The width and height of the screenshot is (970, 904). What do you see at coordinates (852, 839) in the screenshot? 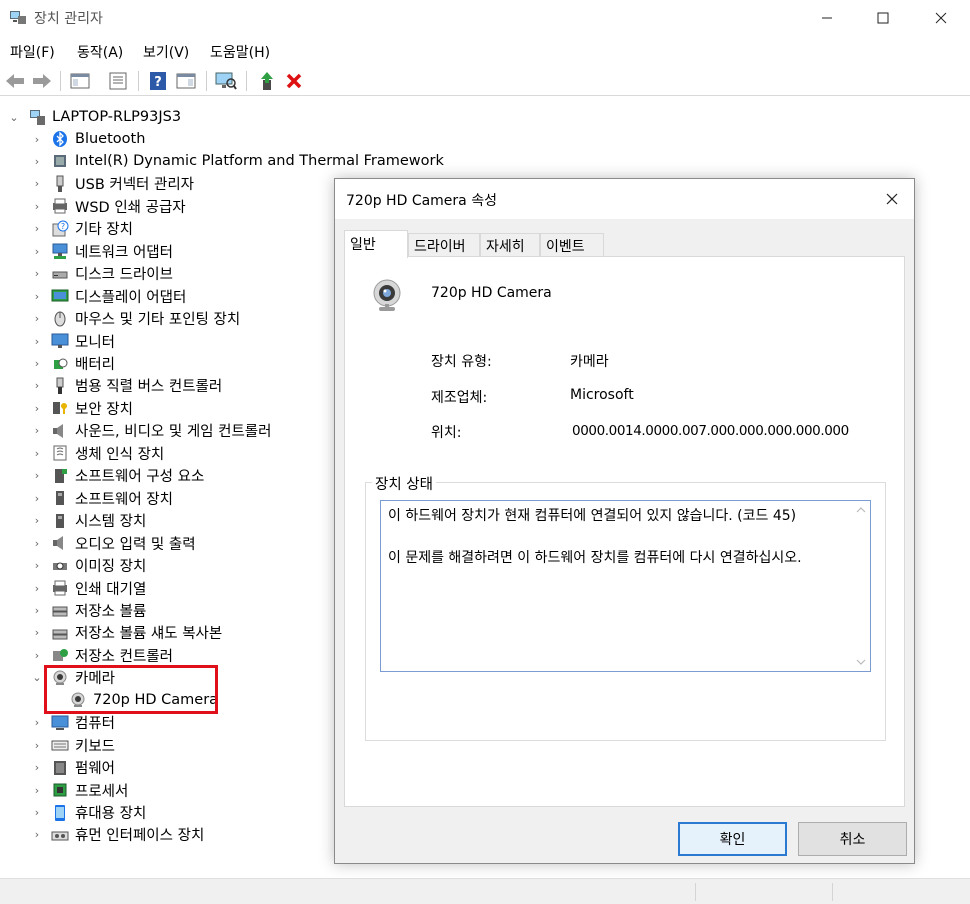
I see `cancel-button: 취소` at bounding box center [852, 839].